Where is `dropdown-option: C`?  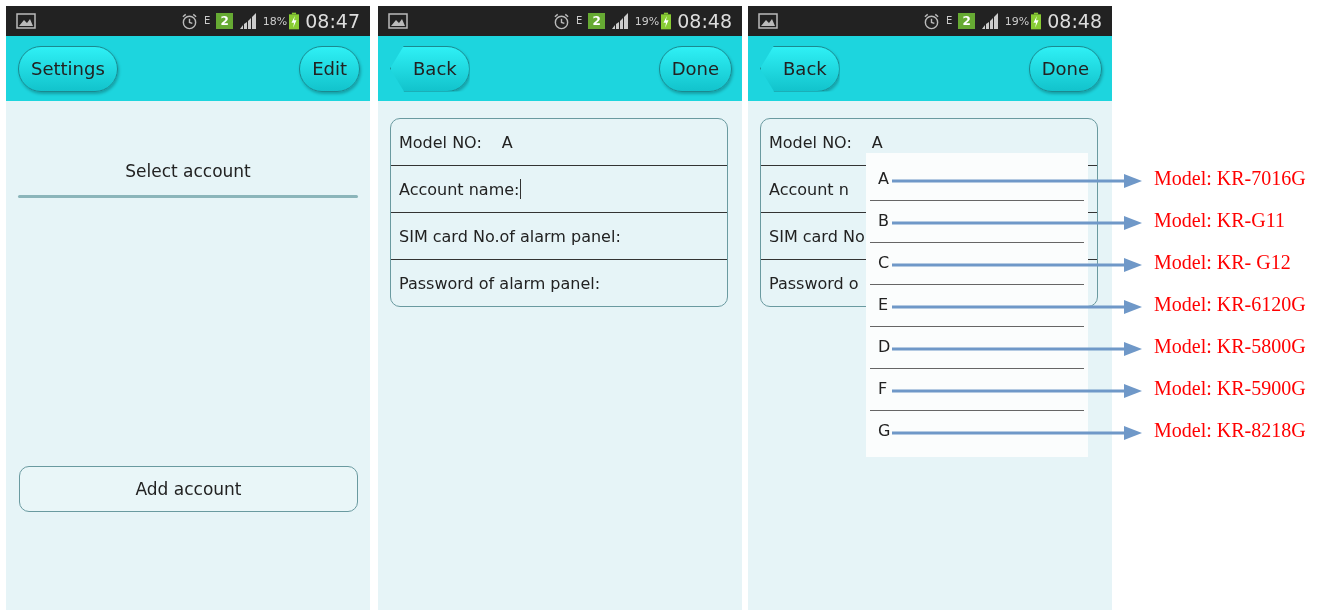
dropdown-option: C is located at coordinates (977, 264).